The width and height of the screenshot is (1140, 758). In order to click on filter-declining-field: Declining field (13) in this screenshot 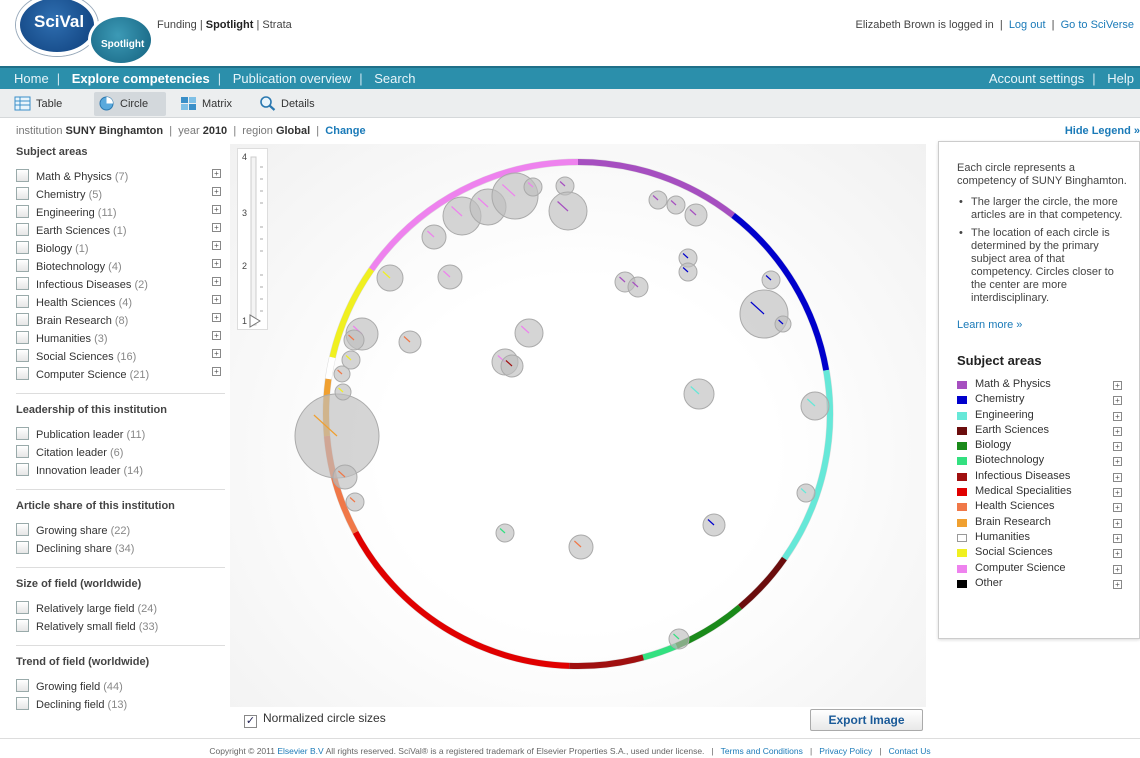, I will do `click(121, 704)`.